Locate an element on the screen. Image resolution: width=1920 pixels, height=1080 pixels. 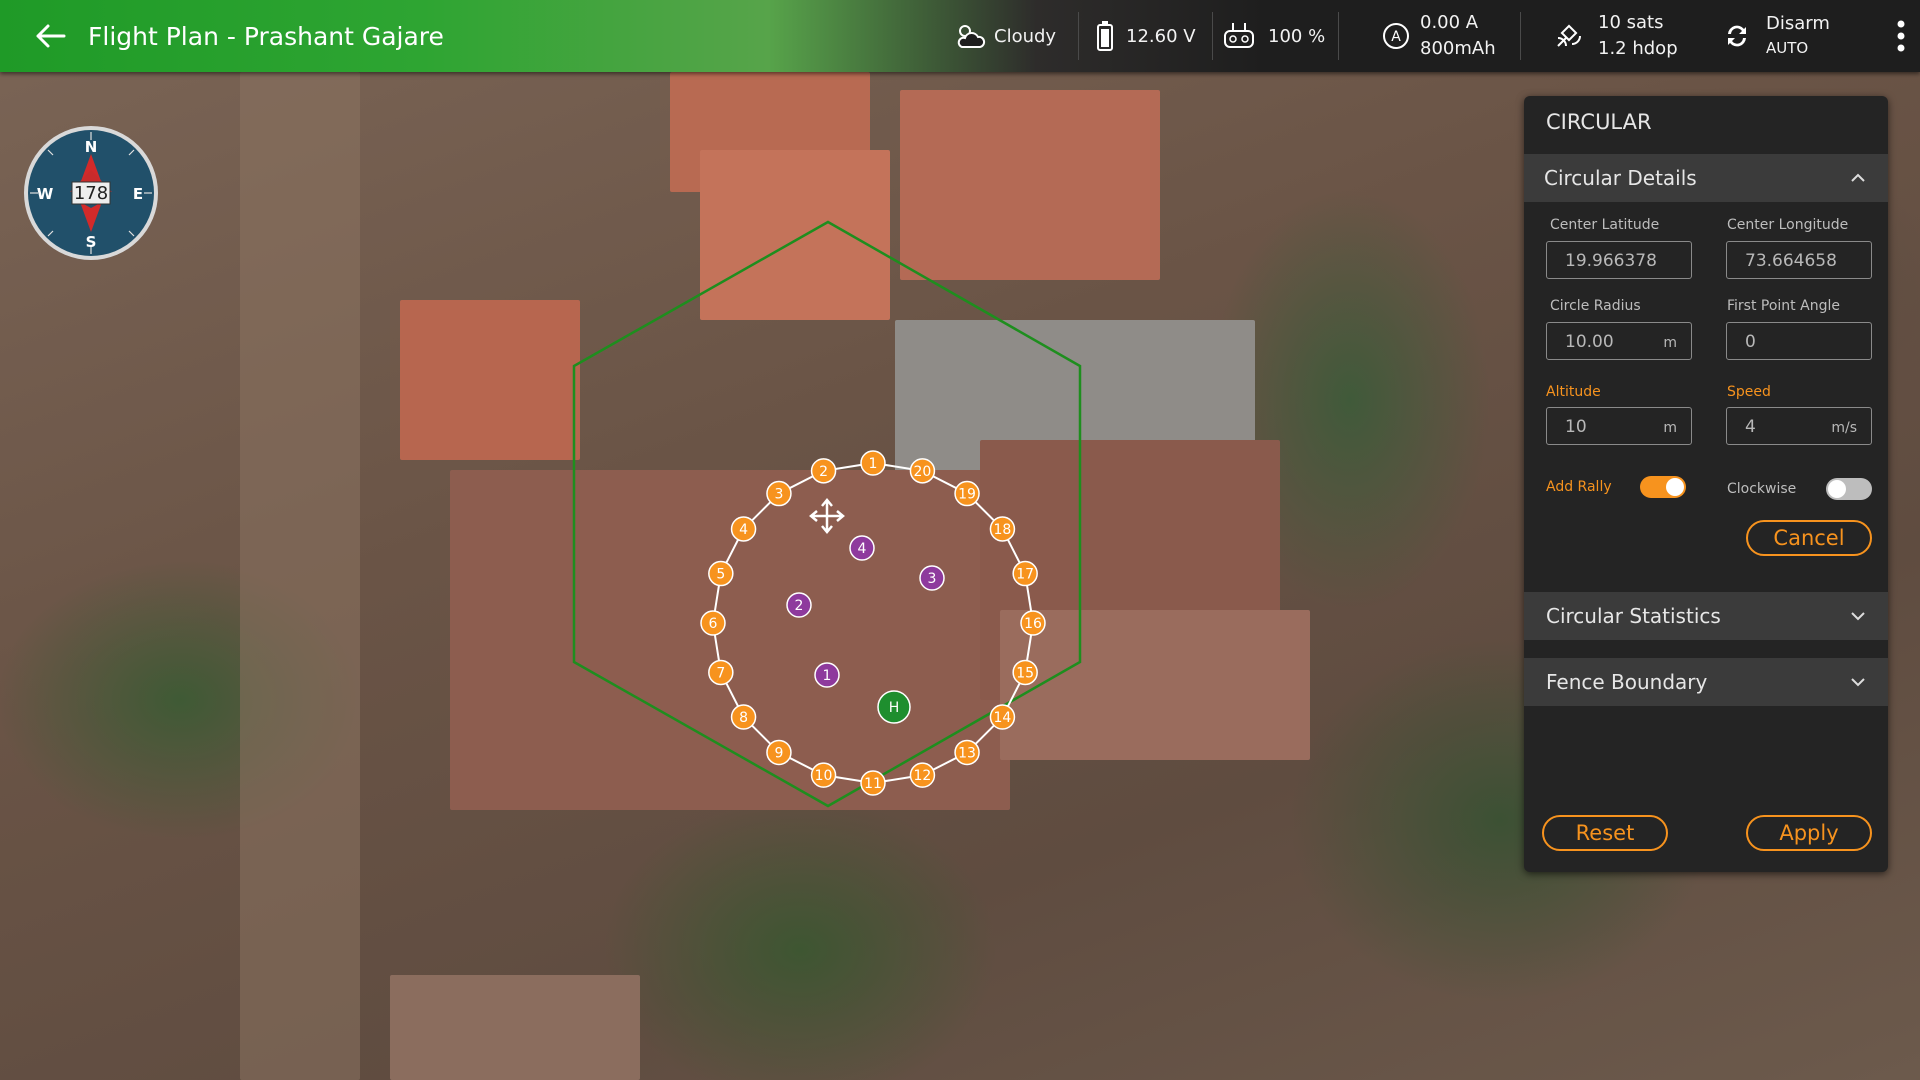
waypoint-marker: 13 is located at coordinates (967, 752).